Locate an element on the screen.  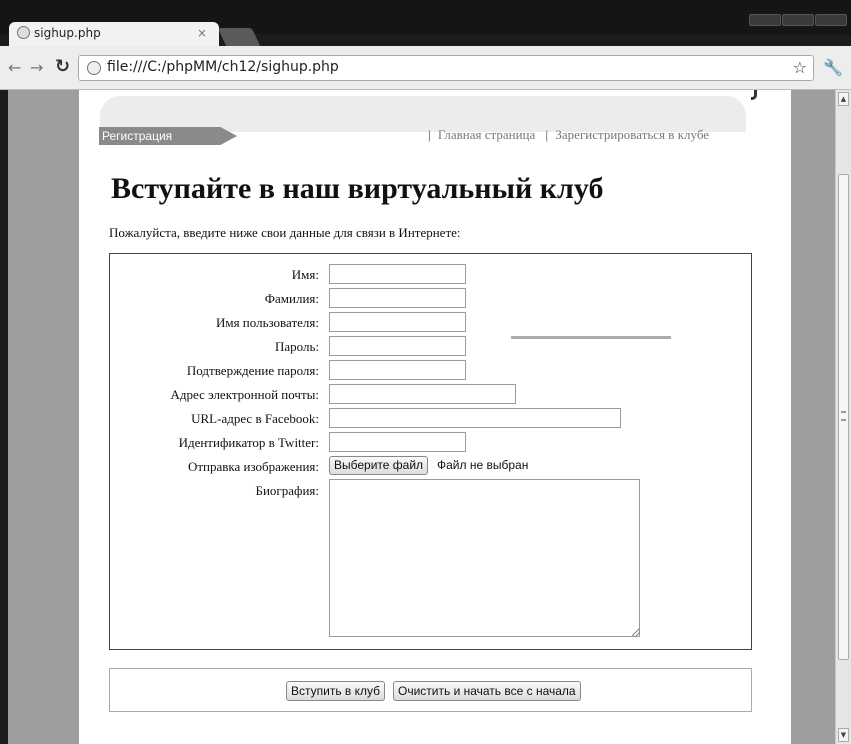
email-input is located at coordinates (422, 394).